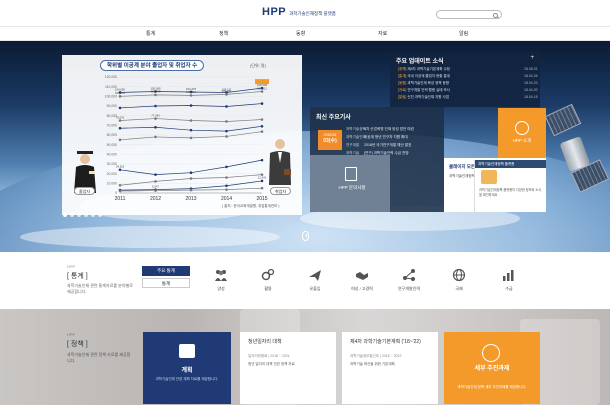 Image resolution: width=610 pixels, height=405 pixels. What do you see at coordinates (382, 33) in the screenshot?
I see `nav-item-resources: 자료` at bounding box center [382, 33].